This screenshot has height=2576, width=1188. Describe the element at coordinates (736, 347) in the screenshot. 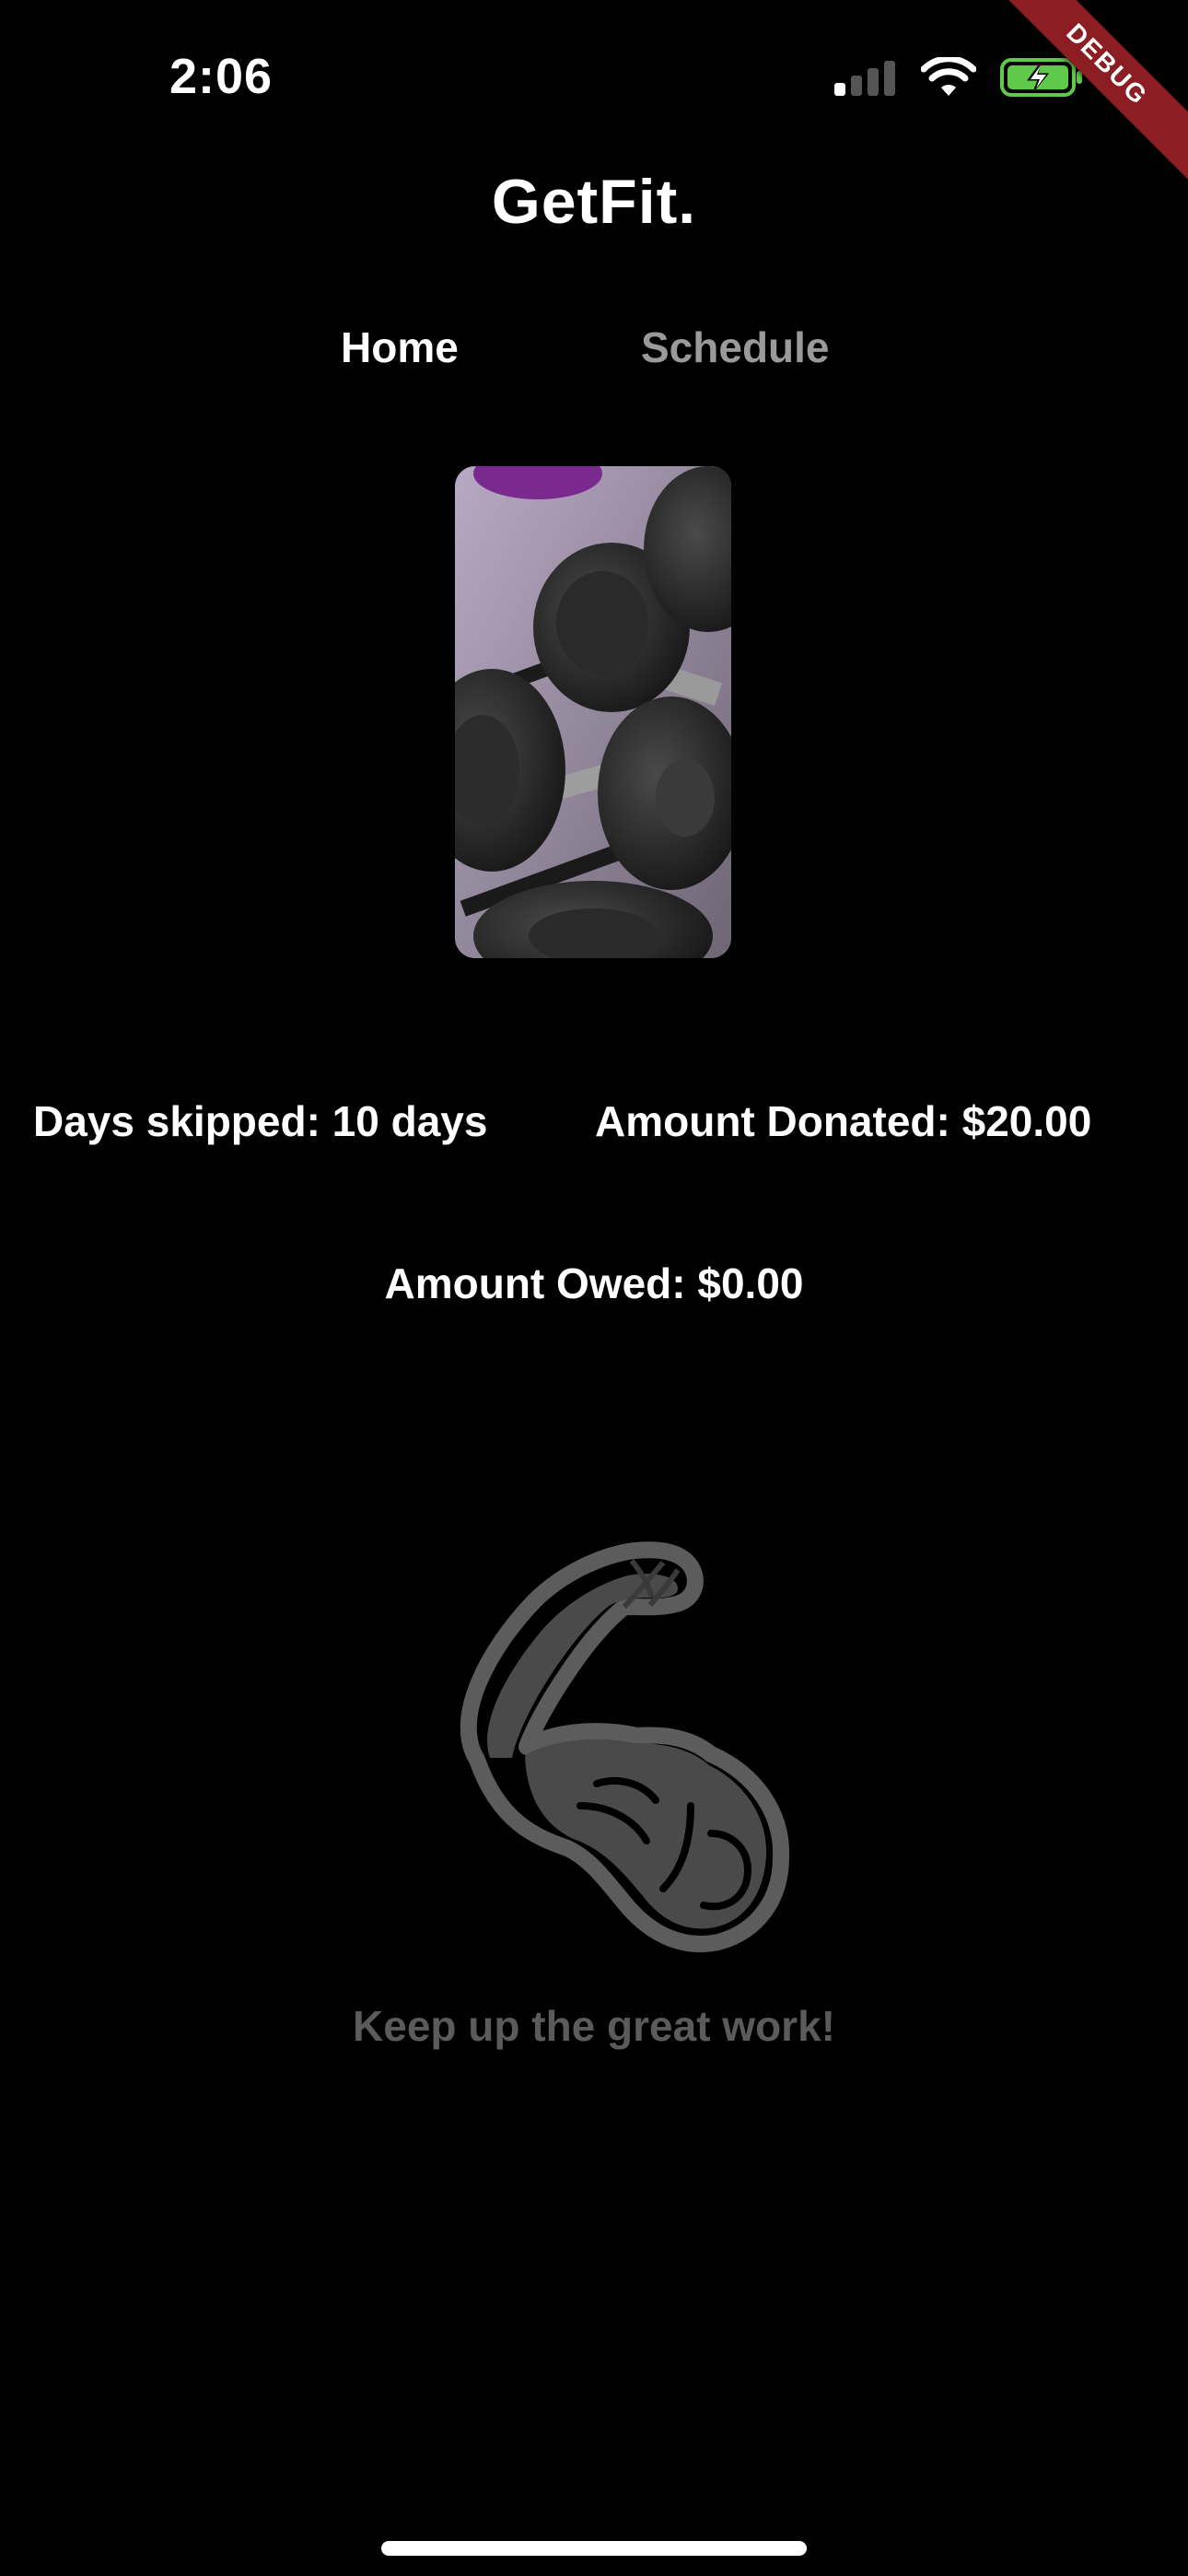

I see `tab-schedule: Schedule` at that location.